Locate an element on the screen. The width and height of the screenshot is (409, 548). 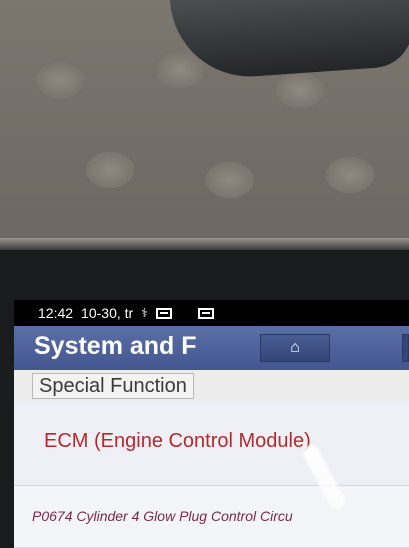
menu-button is located at coordinates (405, 348).